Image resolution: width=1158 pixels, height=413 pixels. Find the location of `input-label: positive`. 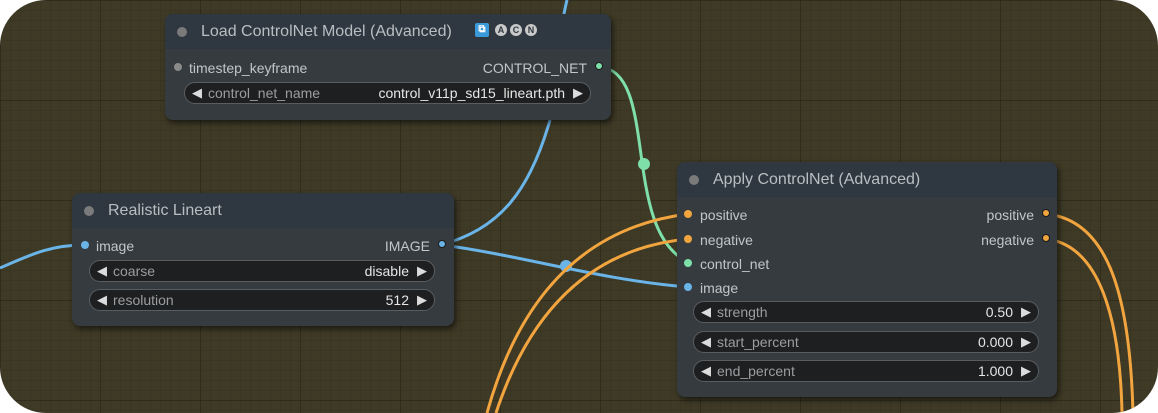

input-label: positive is located at coordinates (724, 215).